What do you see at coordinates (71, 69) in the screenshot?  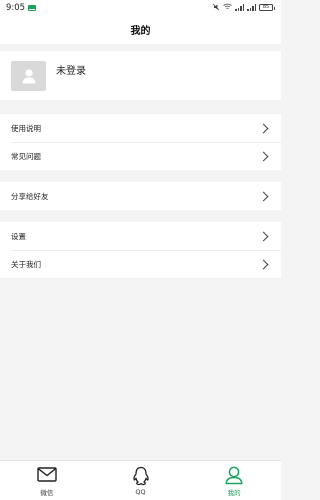 I see `login-status: 未登录` at bounding box center [71, 69].